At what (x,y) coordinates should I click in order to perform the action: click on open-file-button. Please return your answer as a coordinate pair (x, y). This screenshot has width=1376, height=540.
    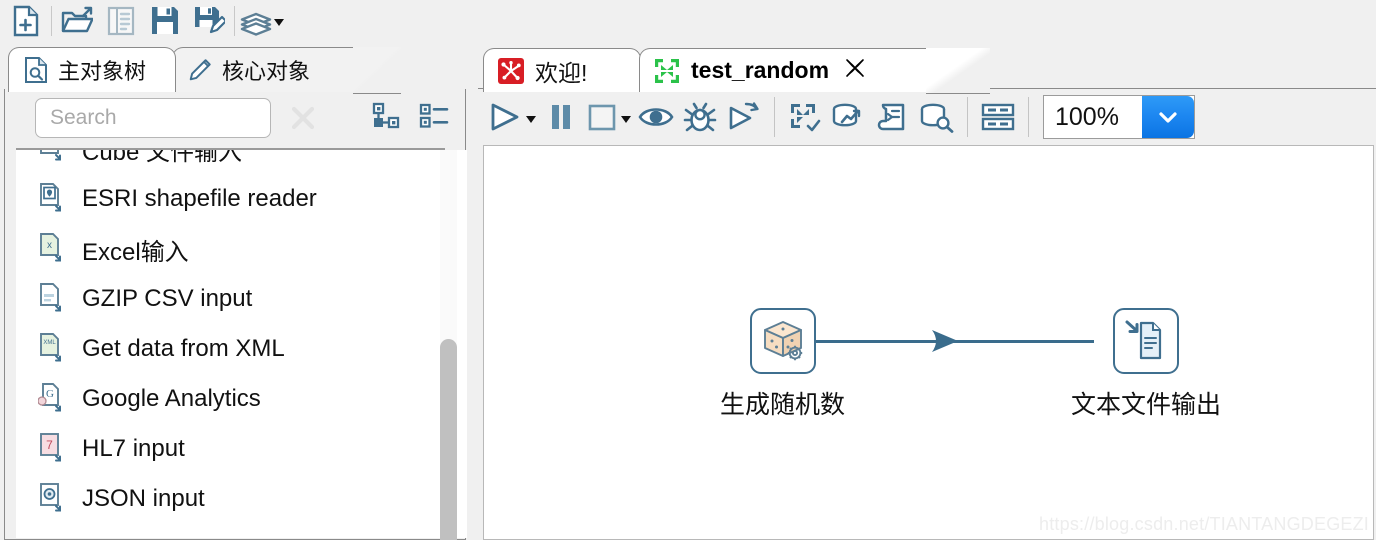
    Looking at the image, I should click on (77, 21).